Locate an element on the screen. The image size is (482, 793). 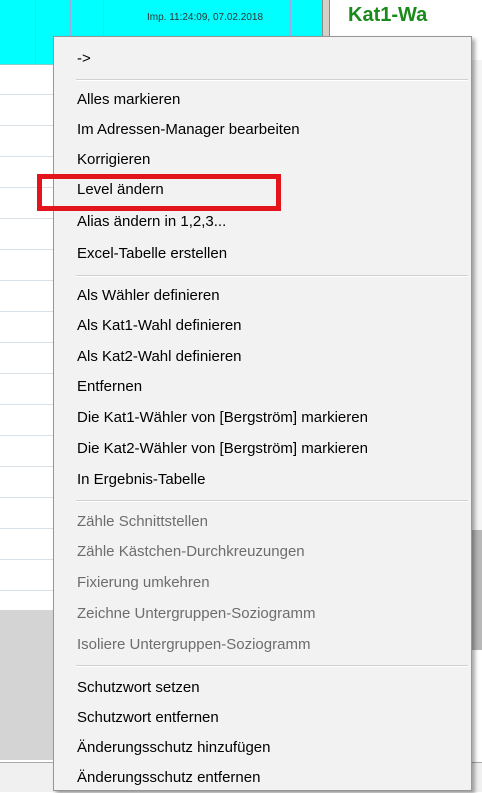
menu-item-edit-in-address-manager: Im Adressen-Manager bearbeiten is located at coordinates (262, 130).